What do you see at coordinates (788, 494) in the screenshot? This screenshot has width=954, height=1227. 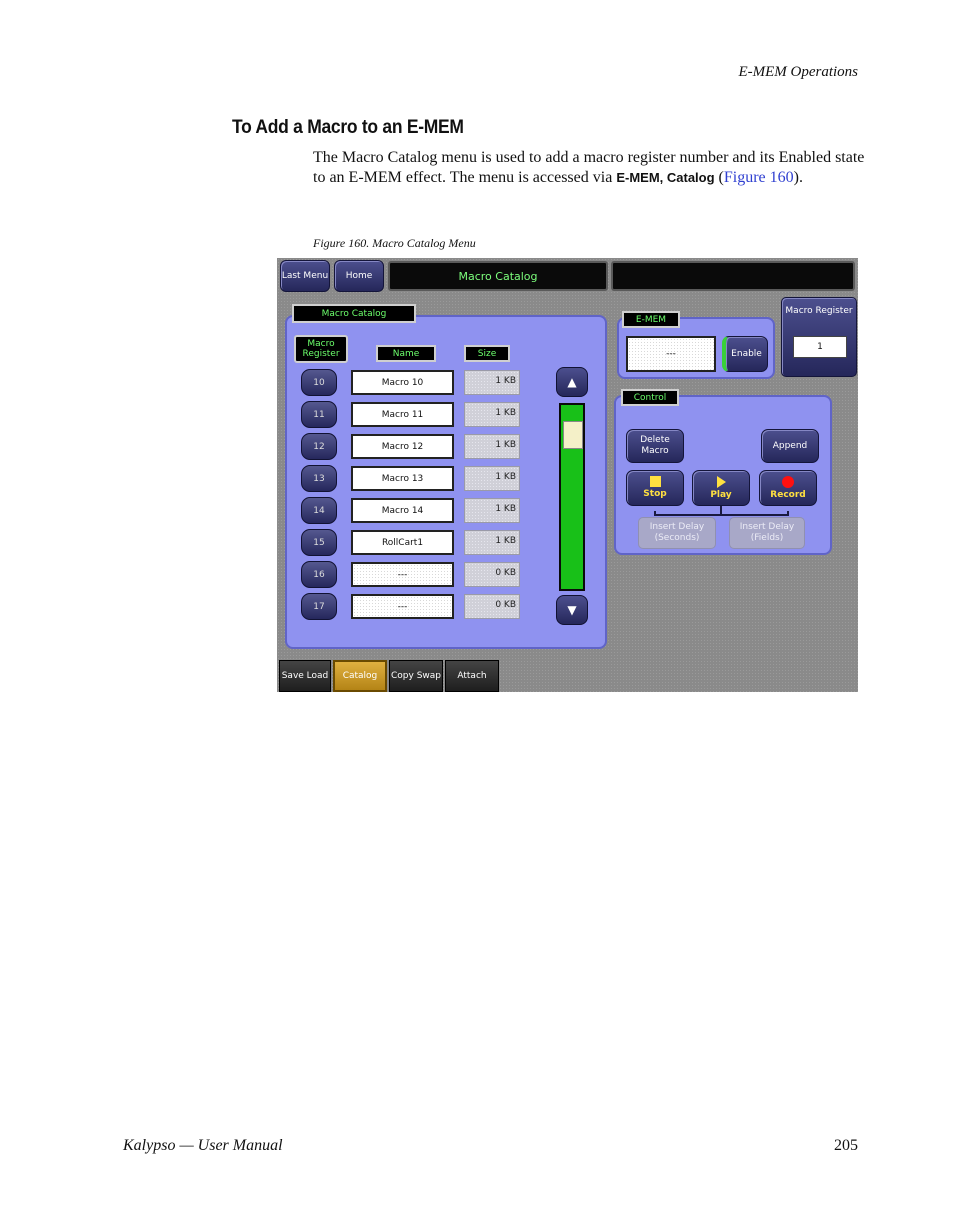 I see `record-label: Record` at bounding box center [788, 494].